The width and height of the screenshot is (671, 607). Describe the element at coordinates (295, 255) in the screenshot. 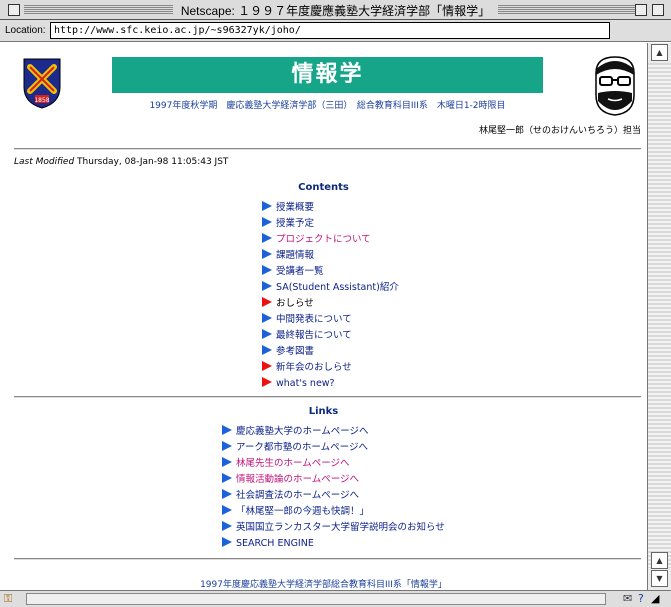

I see `contents-link: 課題情報` at that location.